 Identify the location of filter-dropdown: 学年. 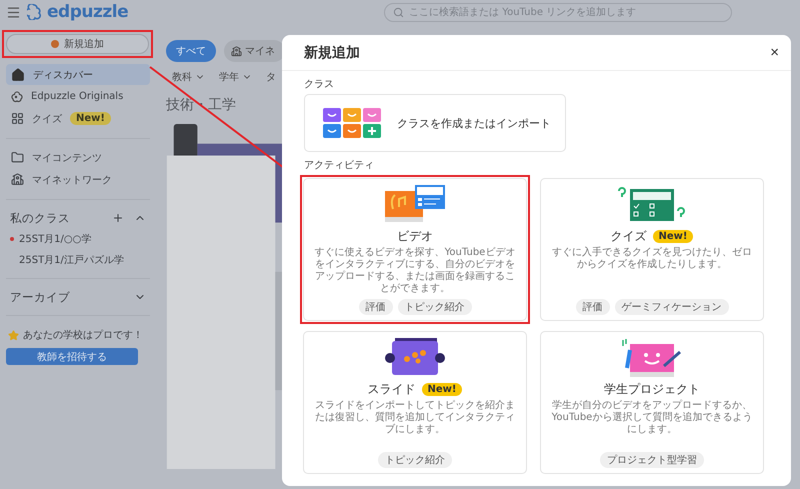
(235, 77).